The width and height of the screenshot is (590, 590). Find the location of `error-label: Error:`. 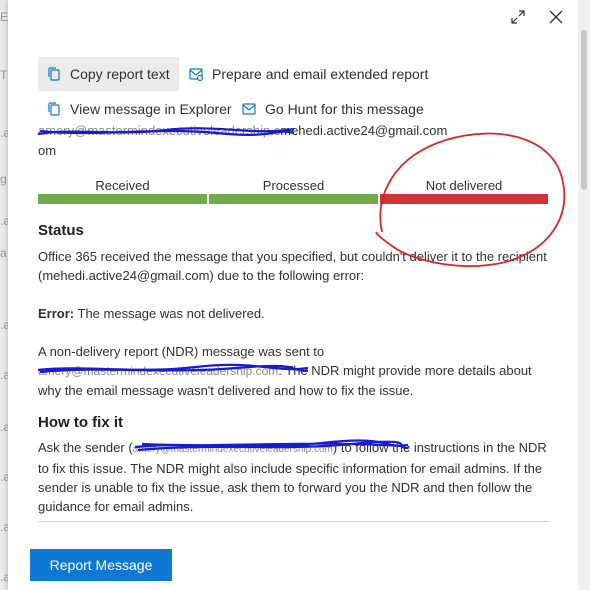

error-label: Error: is located at coordinates (56, 313).